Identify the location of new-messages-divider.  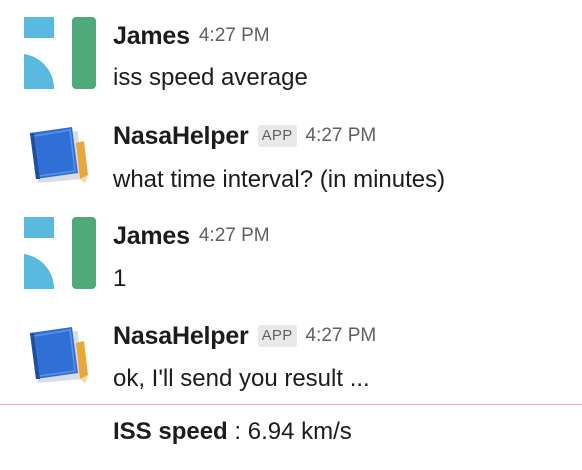
(291, 404).